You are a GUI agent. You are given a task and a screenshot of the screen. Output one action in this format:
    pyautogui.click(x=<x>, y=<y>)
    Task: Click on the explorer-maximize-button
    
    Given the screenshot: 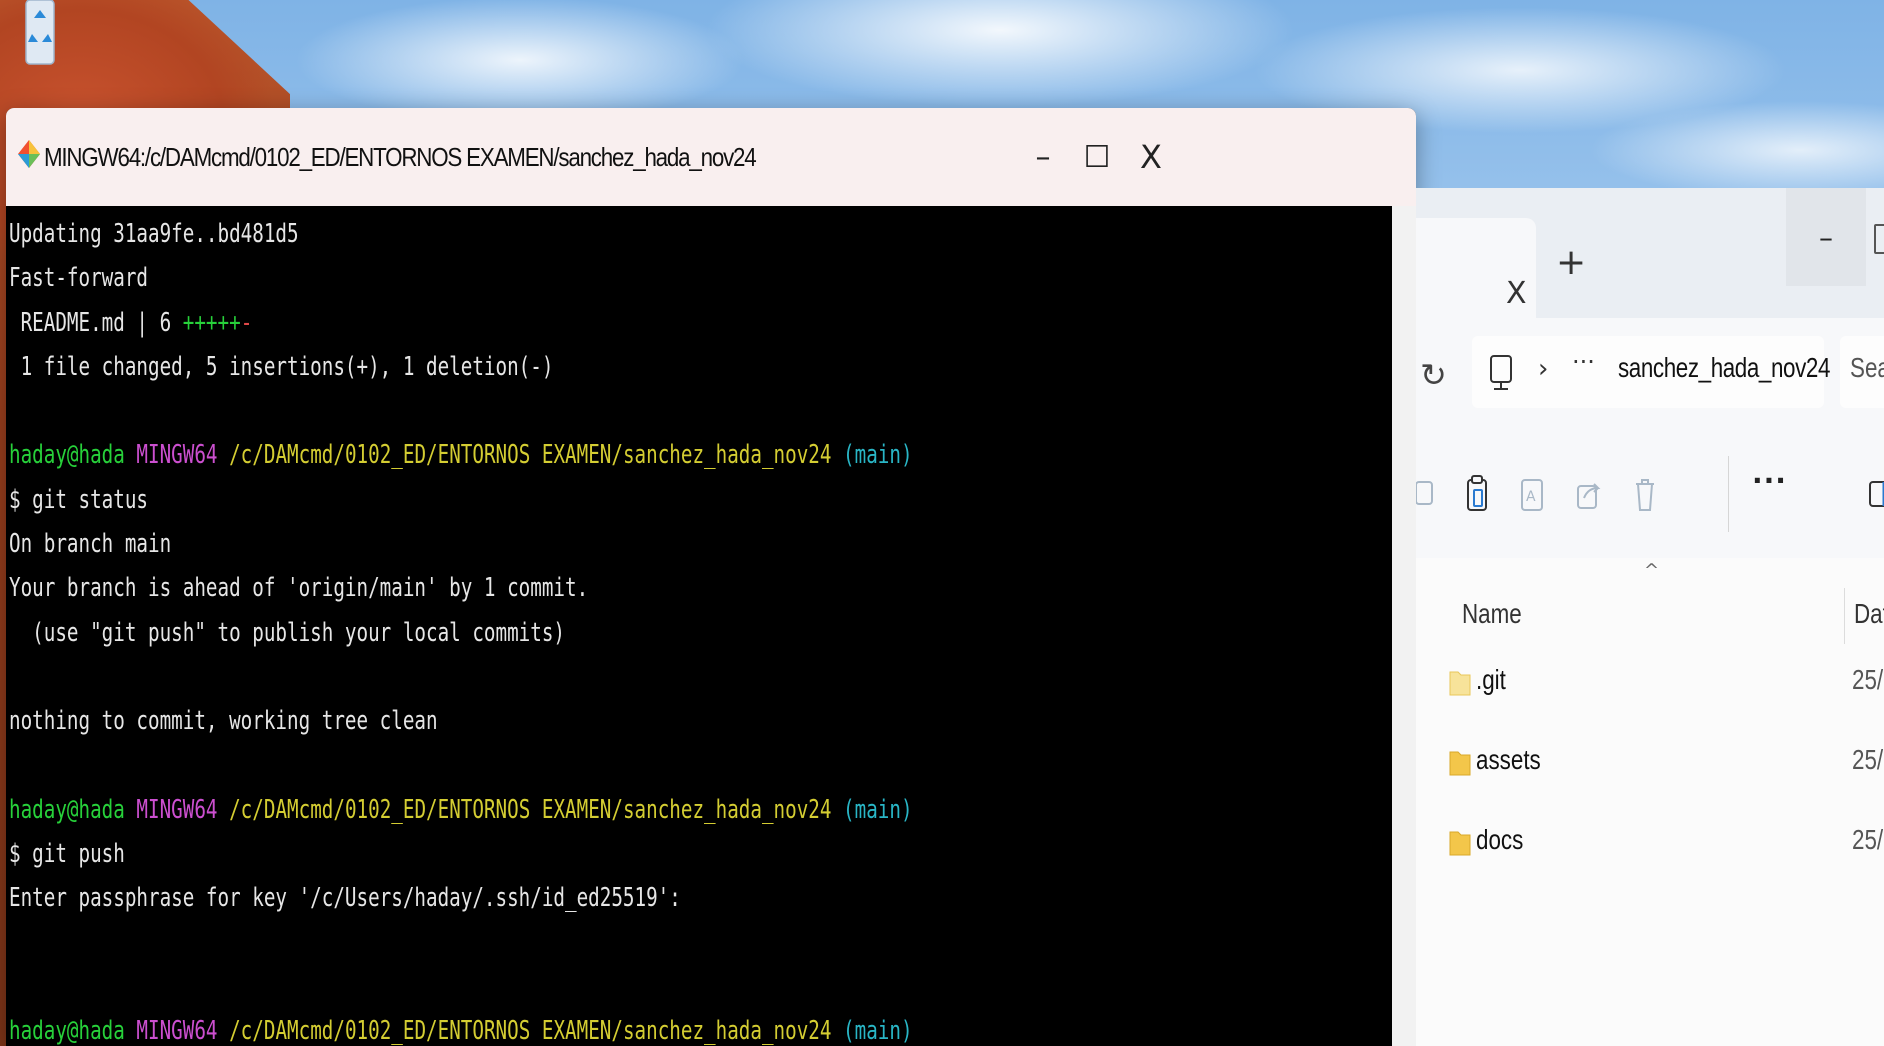 What is the action you would take?
    pyautogui.click(x=1879, y=239)
    